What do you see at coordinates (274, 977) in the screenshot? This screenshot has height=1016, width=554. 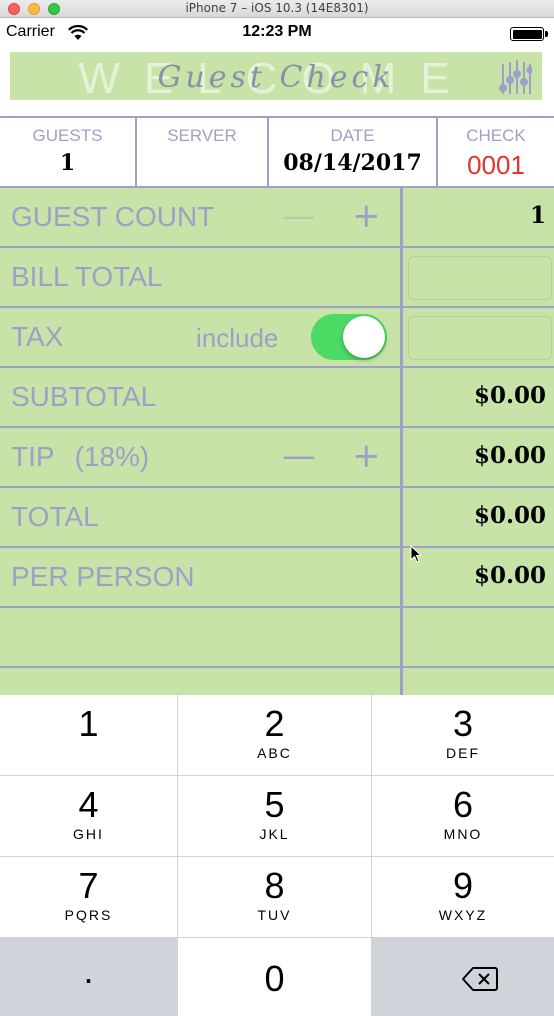 I see `key-0: 0` at bounding box center [274, 977].